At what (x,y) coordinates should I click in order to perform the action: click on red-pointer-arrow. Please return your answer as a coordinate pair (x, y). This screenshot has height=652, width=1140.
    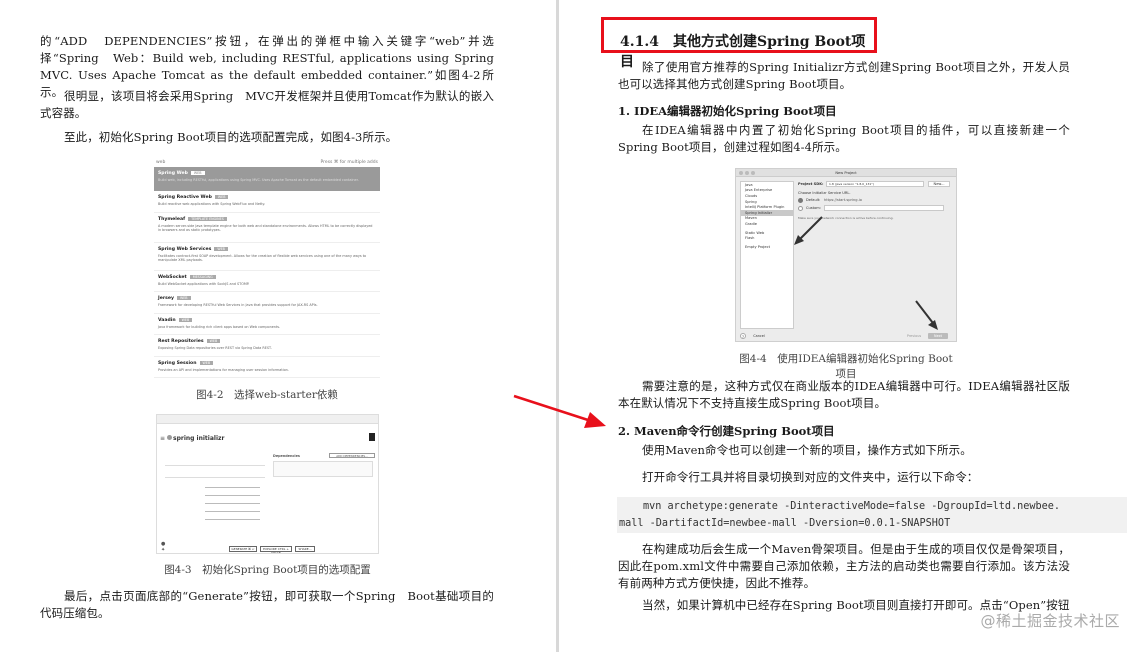
    Looking at the image, I should click on (559, 411).